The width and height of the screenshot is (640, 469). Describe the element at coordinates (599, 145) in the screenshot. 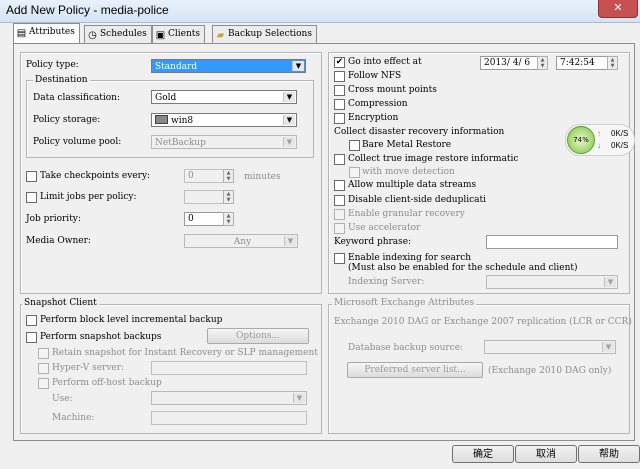

I see `download-arrow-icon: ↓` at that location.